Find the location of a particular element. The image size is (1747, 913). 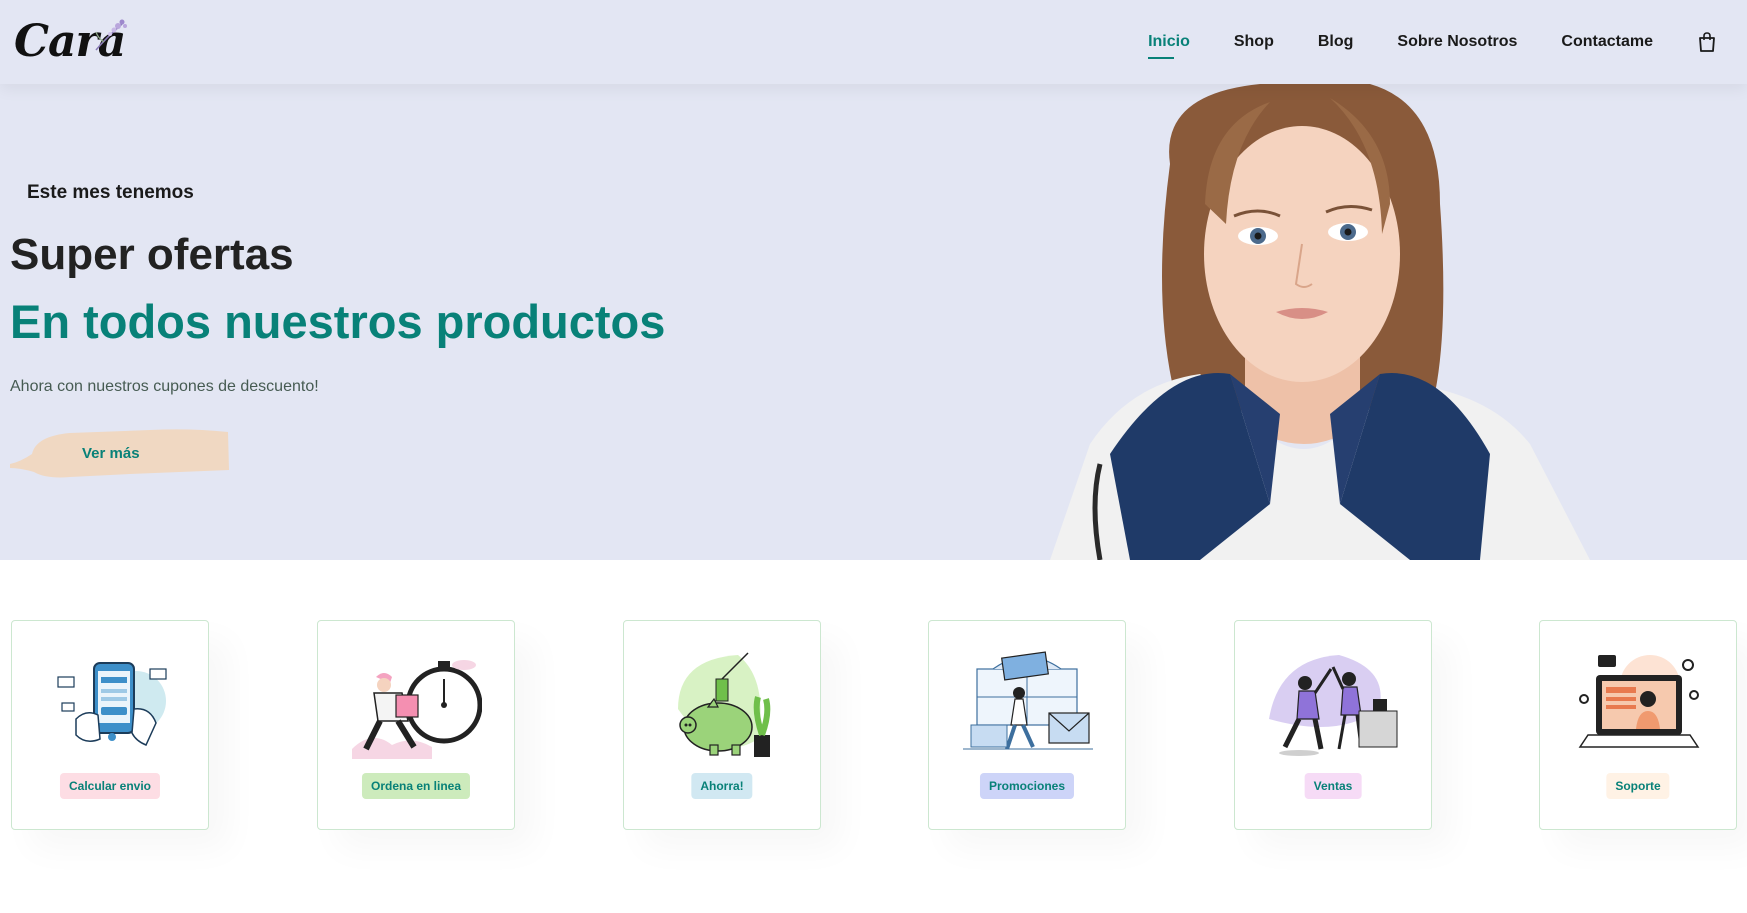

piggy-bank-icon is located at coordinates (724, 704).